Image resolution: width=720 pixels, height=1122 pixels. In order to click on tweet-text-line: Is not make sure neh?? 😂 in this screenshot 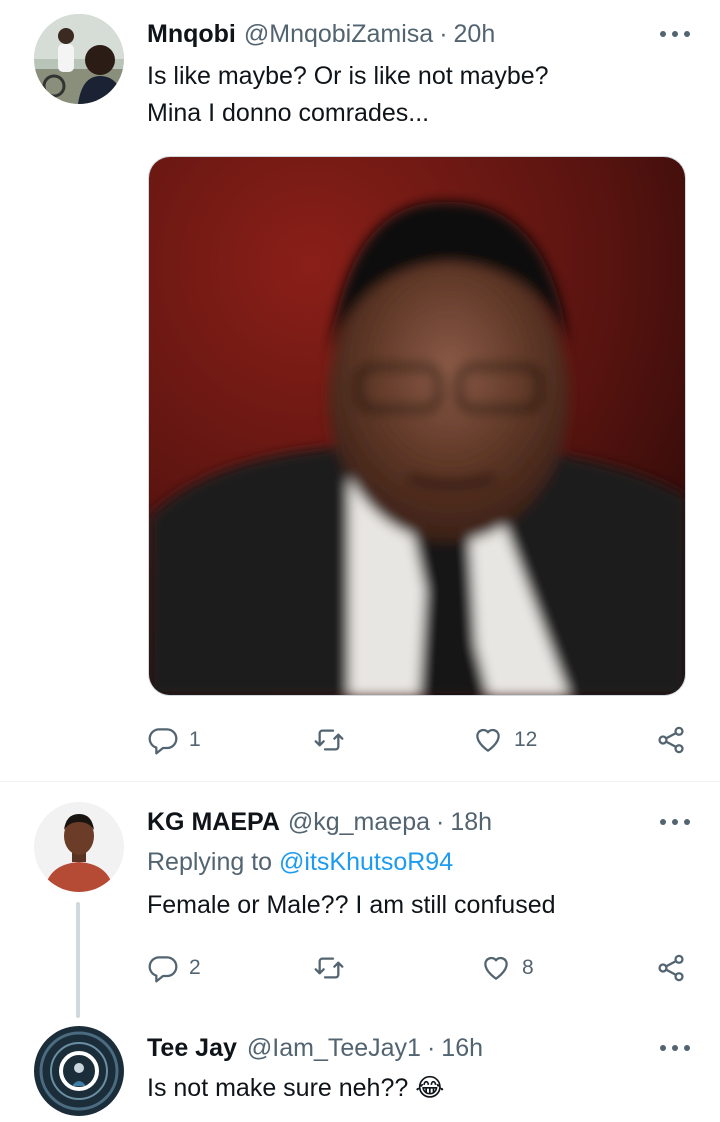, I will do `click(296, 1088)`.